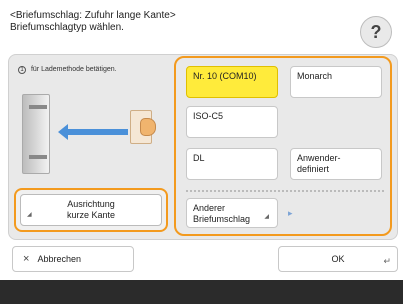 This screenshot has width=403, height=304. What do you see at coordinates (22, 70) in the screenshot?
I see `step-number-icon: 1` at bounding box center [22, 70].